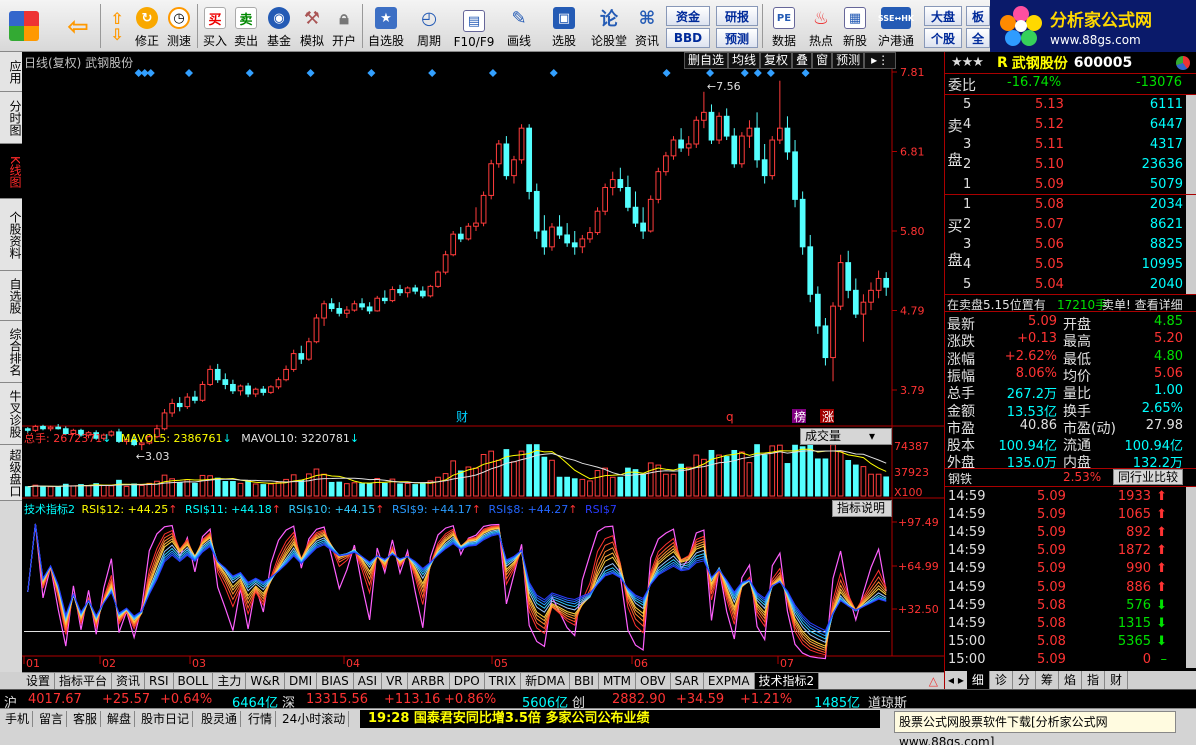  What do you see at coordinates (1070, 265) in the screenshot?
I see `buy-row: 4 5.05 10995` at bounding box center [1070, 265].